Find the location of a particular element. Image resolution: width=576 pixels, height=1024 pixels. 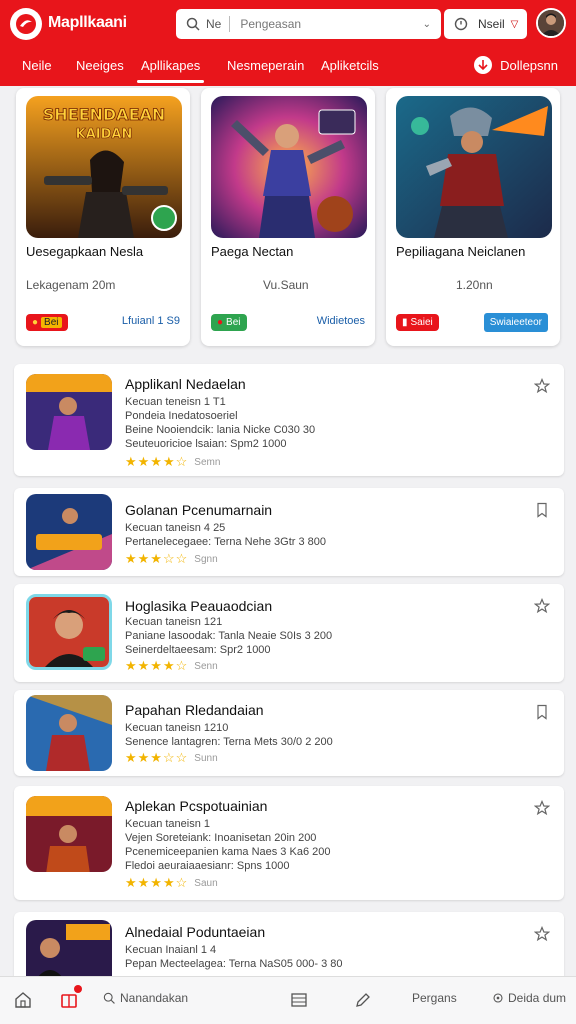

logo-icon is located at coordinates (26, 24).